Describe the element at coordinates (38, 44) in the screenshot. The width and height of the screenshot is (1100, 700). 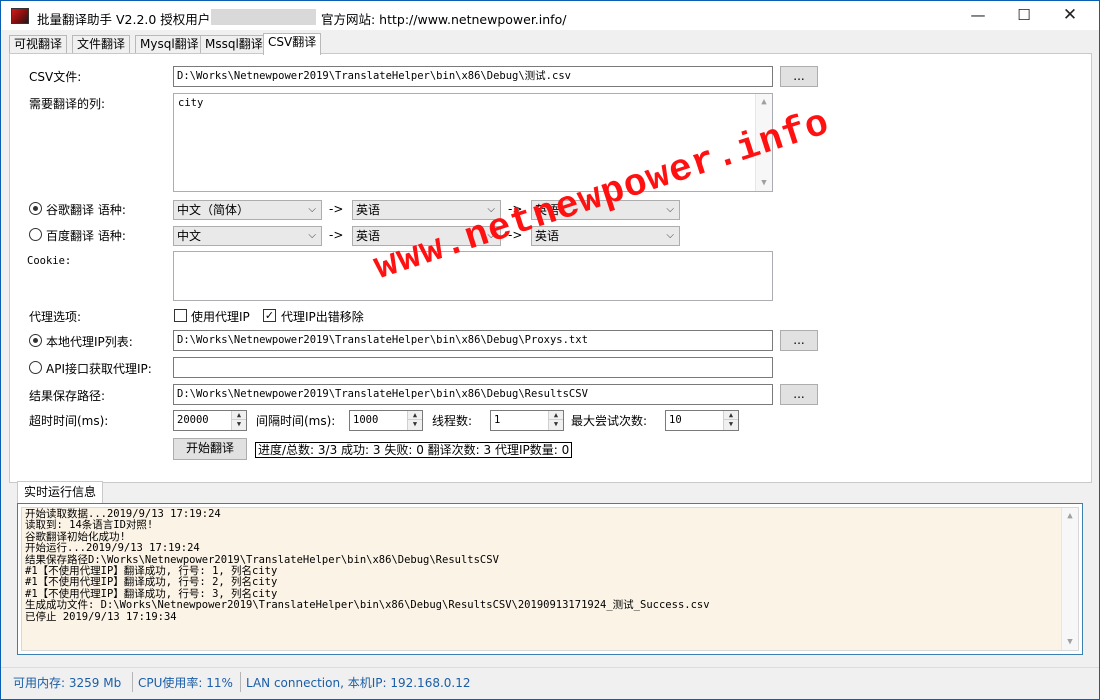
I see `tab-visual-translate: 可视翻译` at that location.